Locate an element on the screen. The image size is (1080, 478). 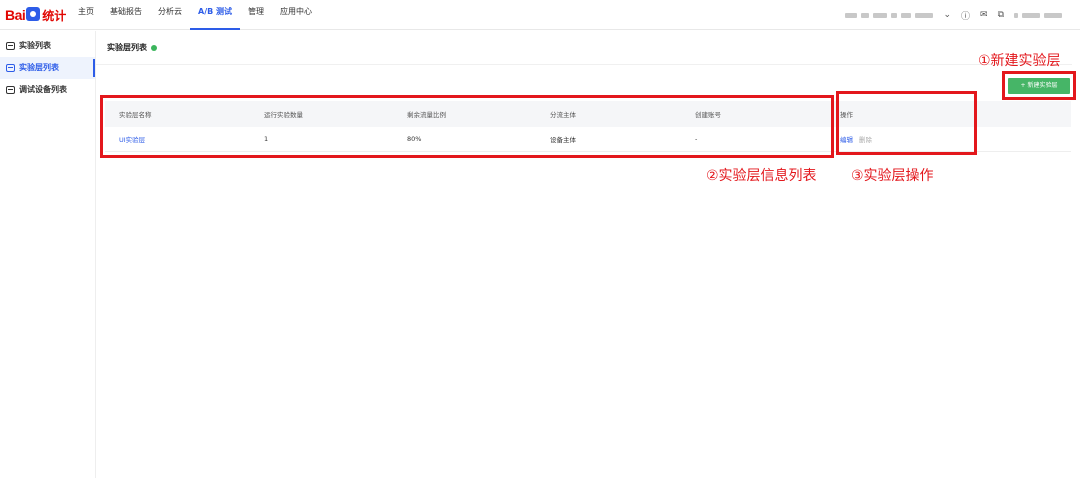
main-nav: 主页 基础报告 分析云 A/B 测试 管理 应用中心 is located at coordinates (195, 15).